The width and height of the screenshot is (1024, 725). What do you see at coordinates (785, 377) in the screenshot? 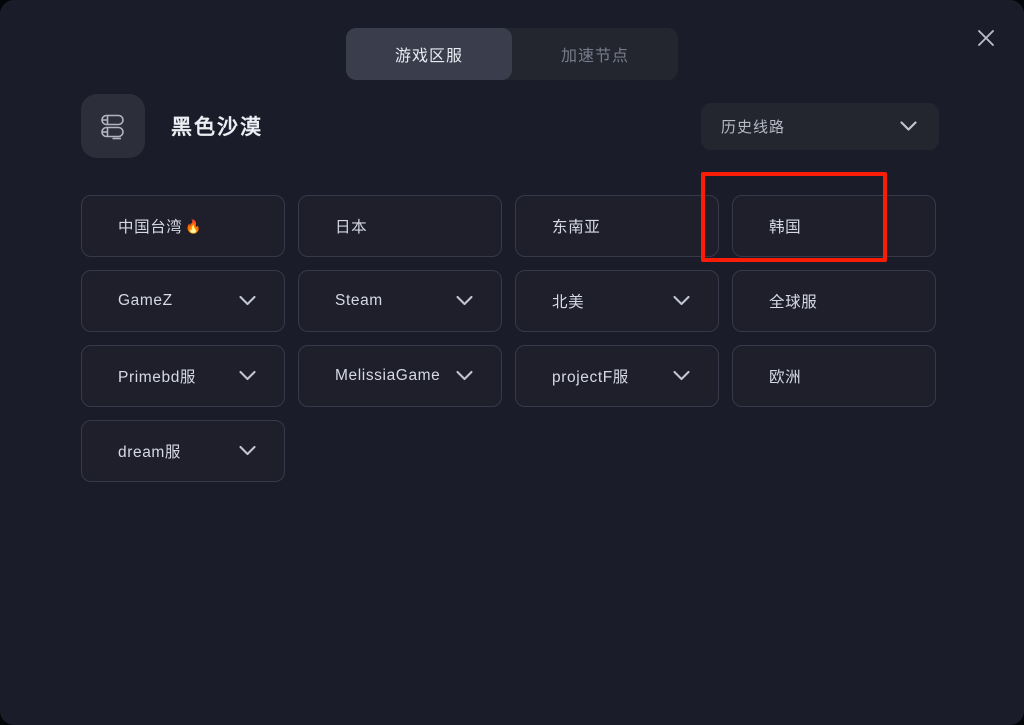
I see `server-button-label: 欧洲` at bounding box center [785, 377].